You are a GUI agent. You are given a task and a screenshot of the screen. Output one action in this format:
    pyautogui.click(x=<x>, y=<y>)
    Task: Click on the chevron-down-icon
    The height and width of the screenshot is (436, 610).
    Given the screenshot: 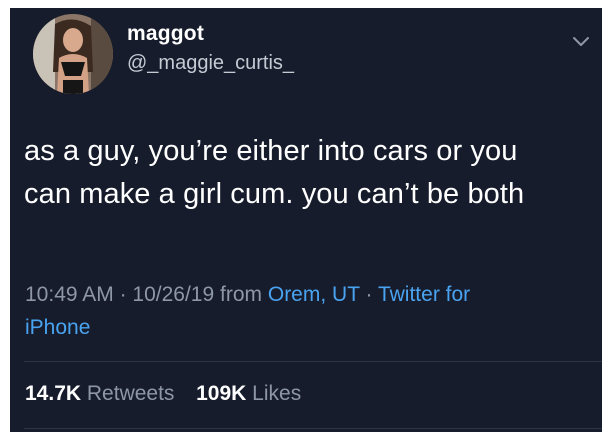 What is the action you would take?
    pyautogui.click(x=581, y=41)
    